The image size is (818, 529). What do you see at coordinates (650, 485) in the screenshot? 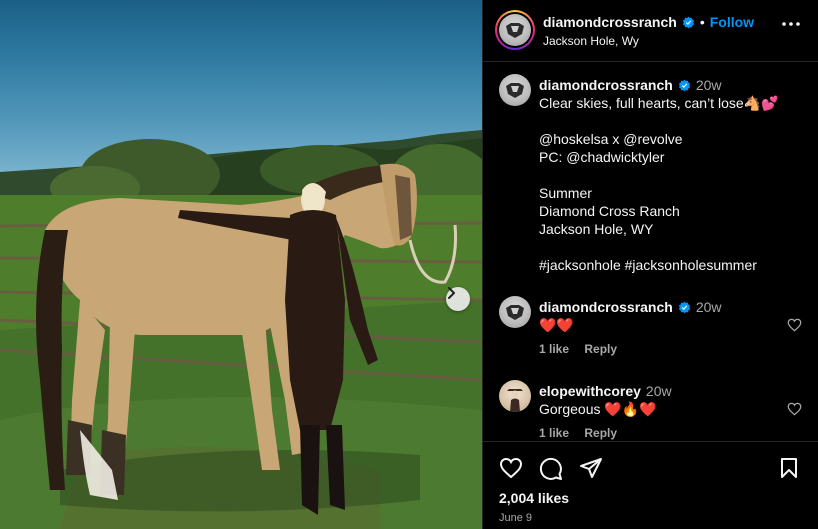
I see `action-bar: 2,004 likes June 9` at bounding box center [650, 485].